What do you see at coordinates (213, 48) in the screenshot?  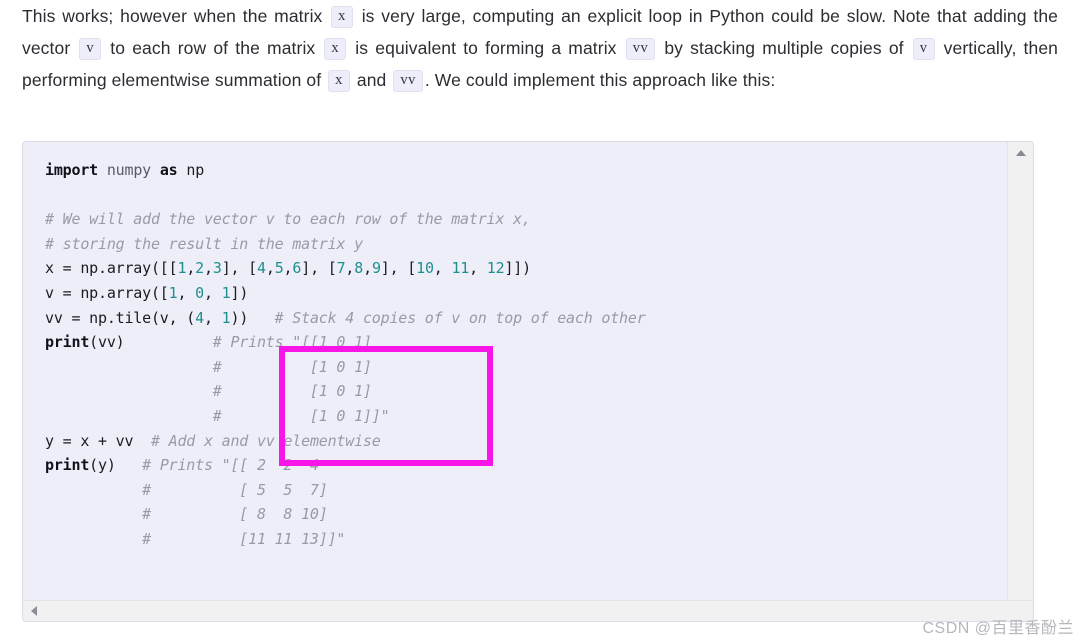 I see `paragraph-text-3: to each row of the matrix` at bounding box center [213, 48].